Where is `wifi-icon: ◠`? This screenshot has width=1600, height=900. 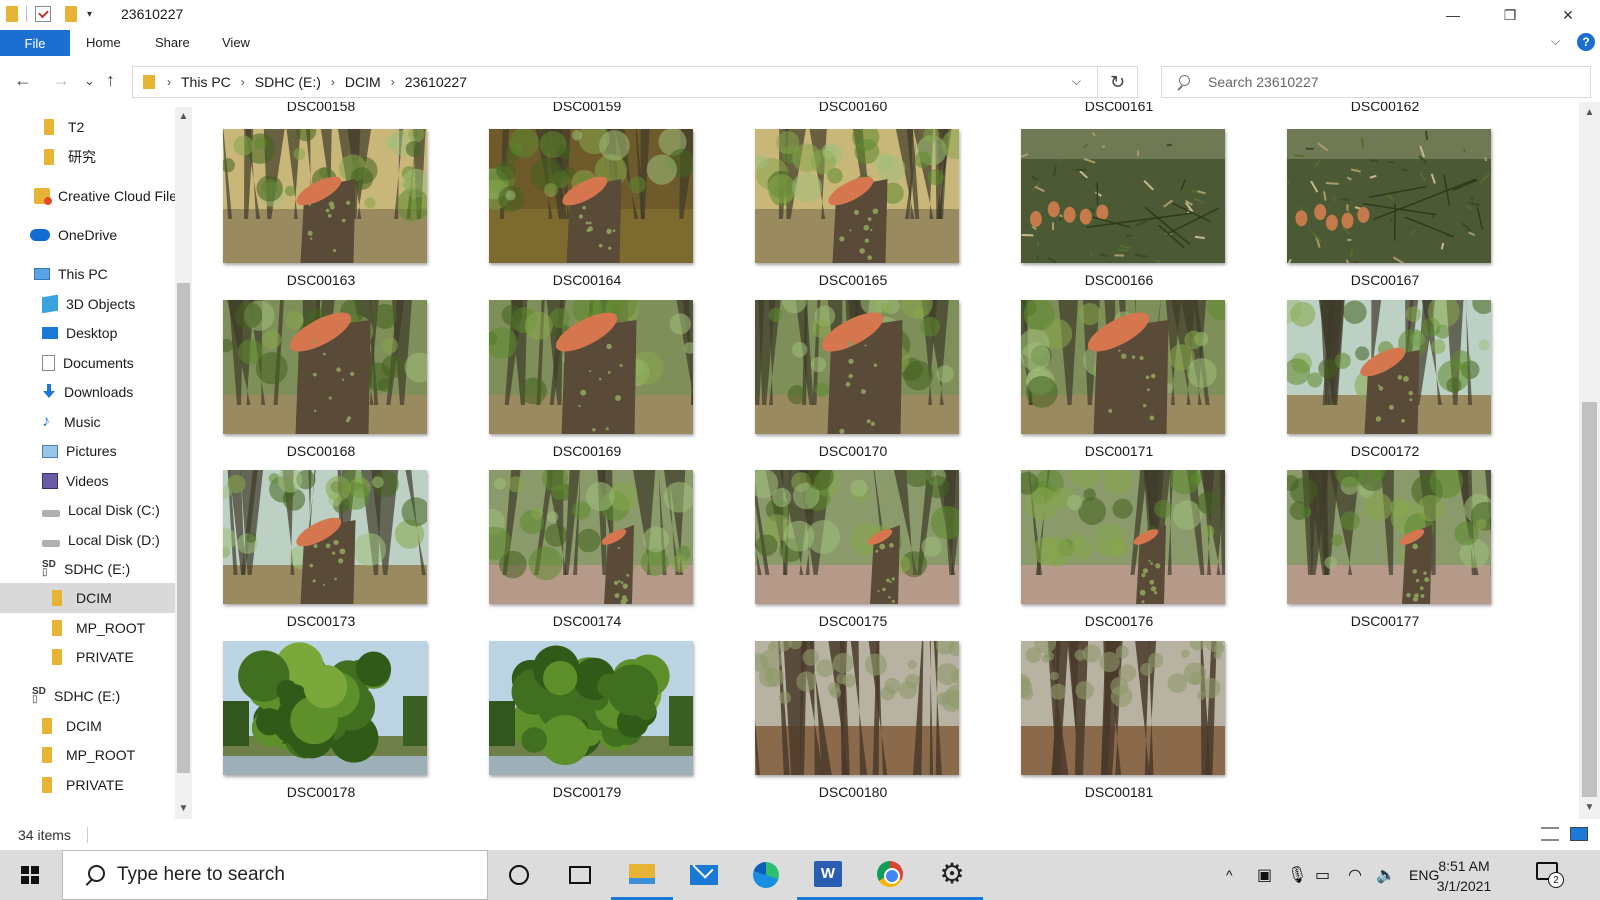
wifi-icon: ◠ is located at coordinates (1355, 875).